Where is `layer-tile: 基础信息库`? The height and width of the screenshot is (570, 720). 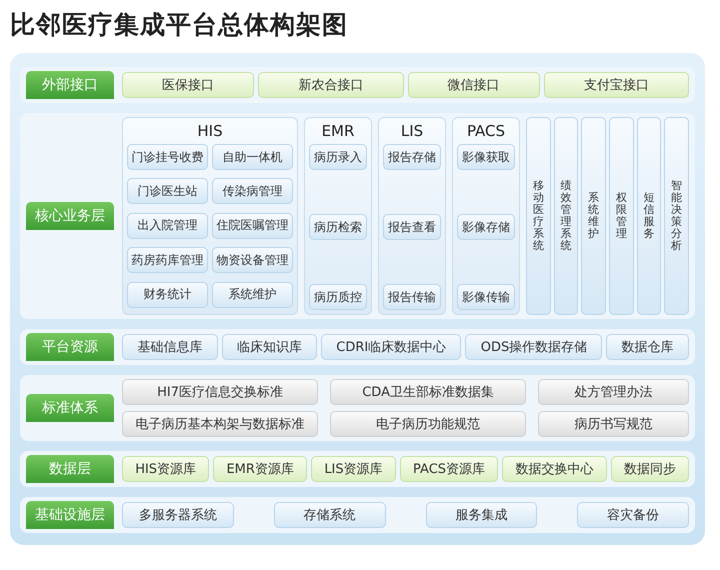
layer-tile: 基础信息库 is located at coordinates (170, 347).